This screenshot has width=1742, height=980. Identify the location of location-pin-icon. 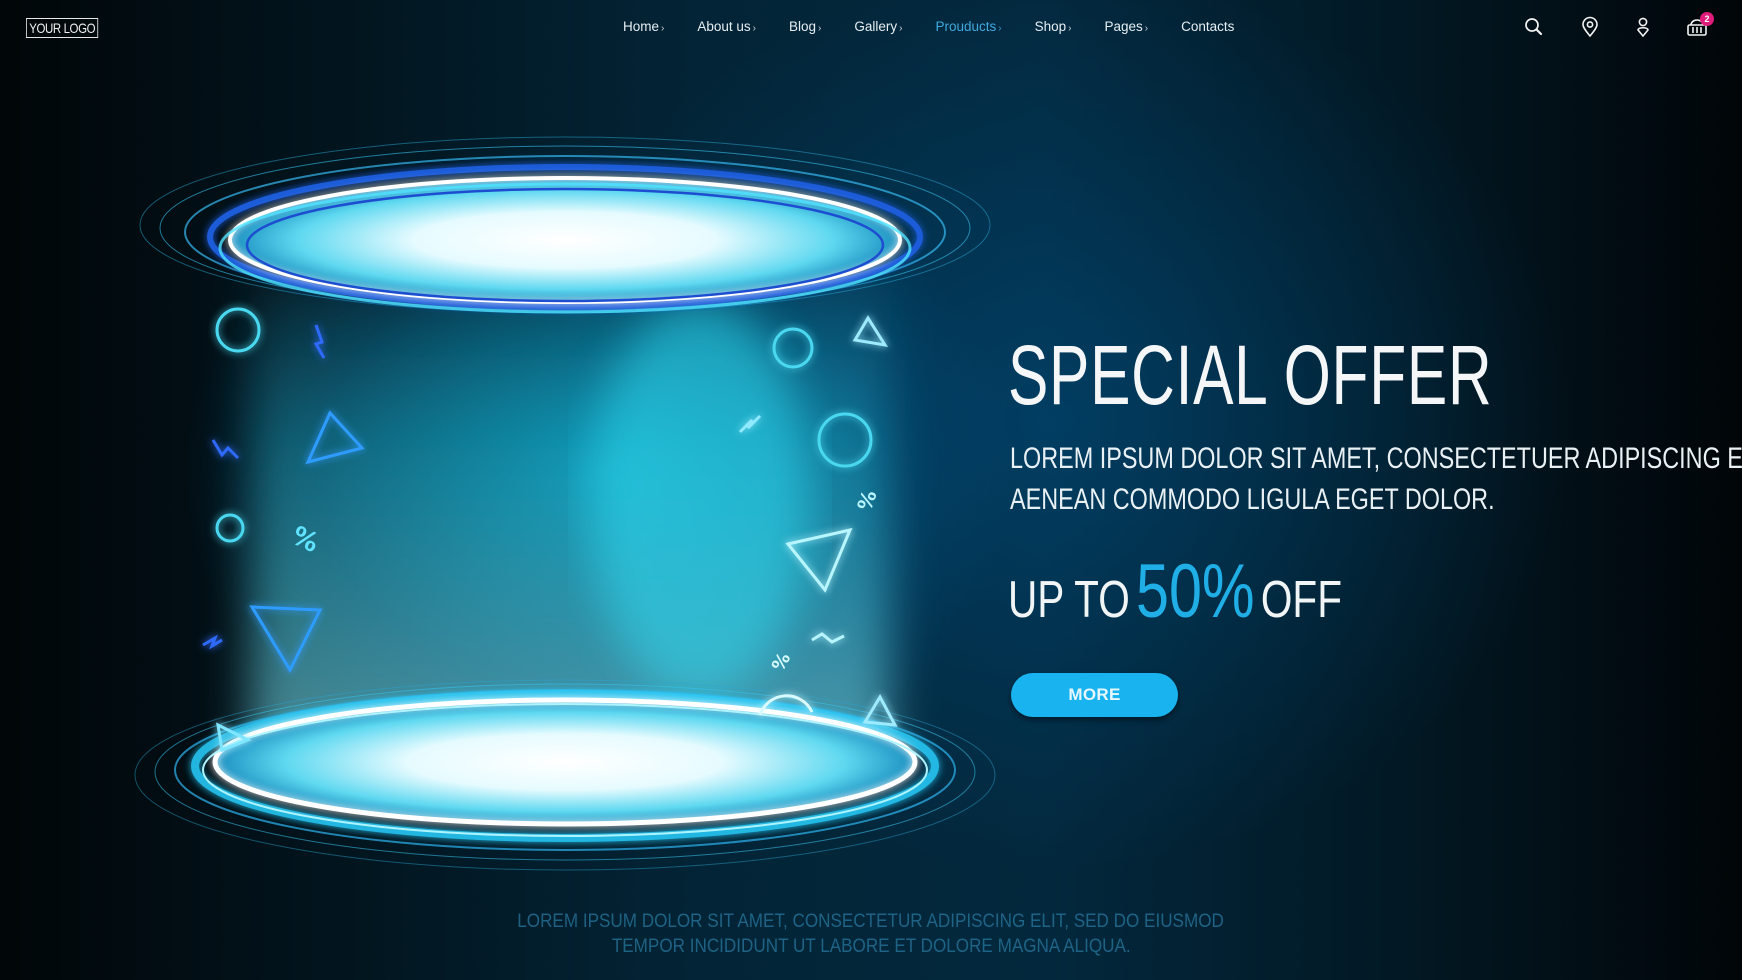
(1590, 27).